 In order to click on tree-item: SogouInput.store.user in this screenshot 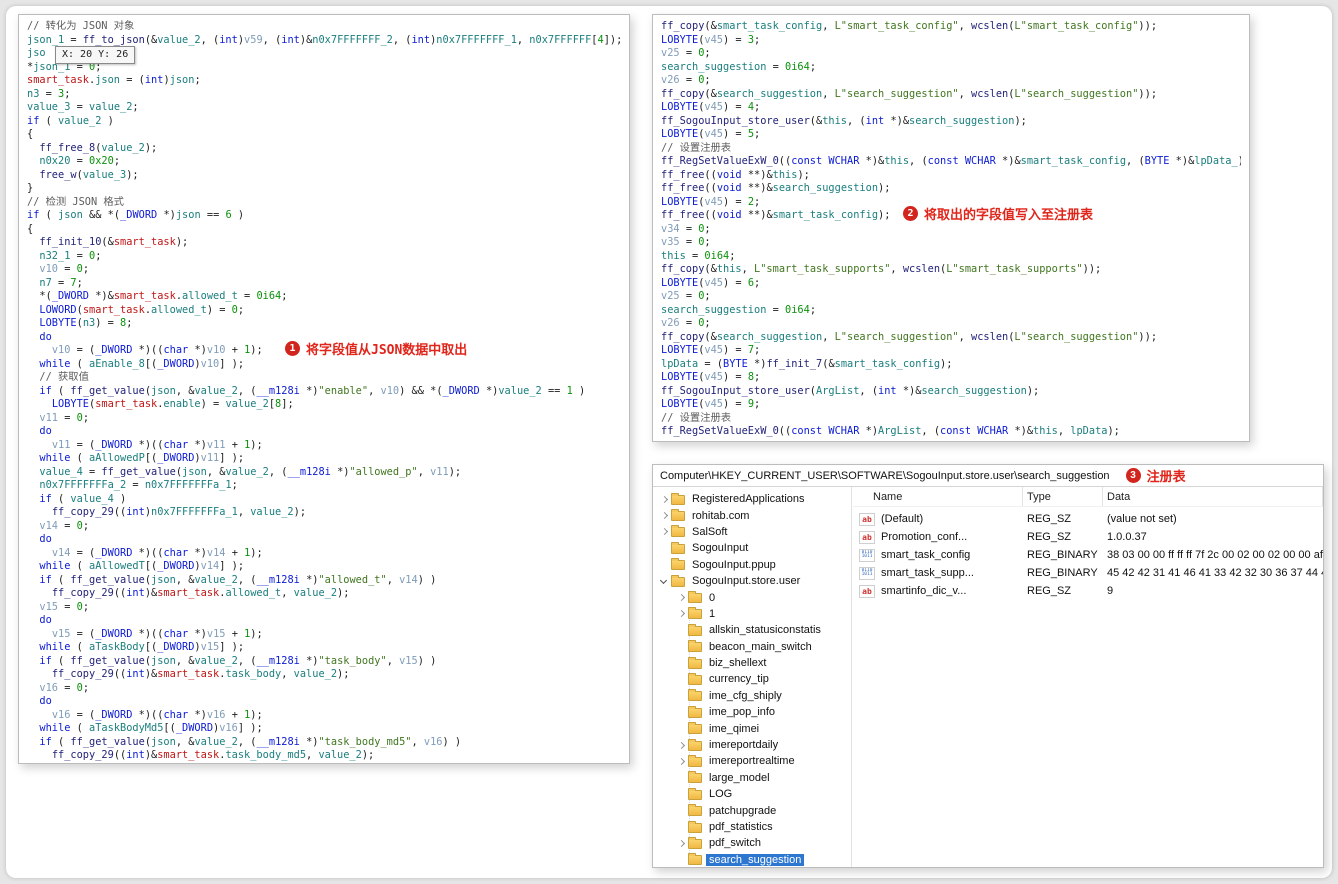, I will do `click(752, 581)`.